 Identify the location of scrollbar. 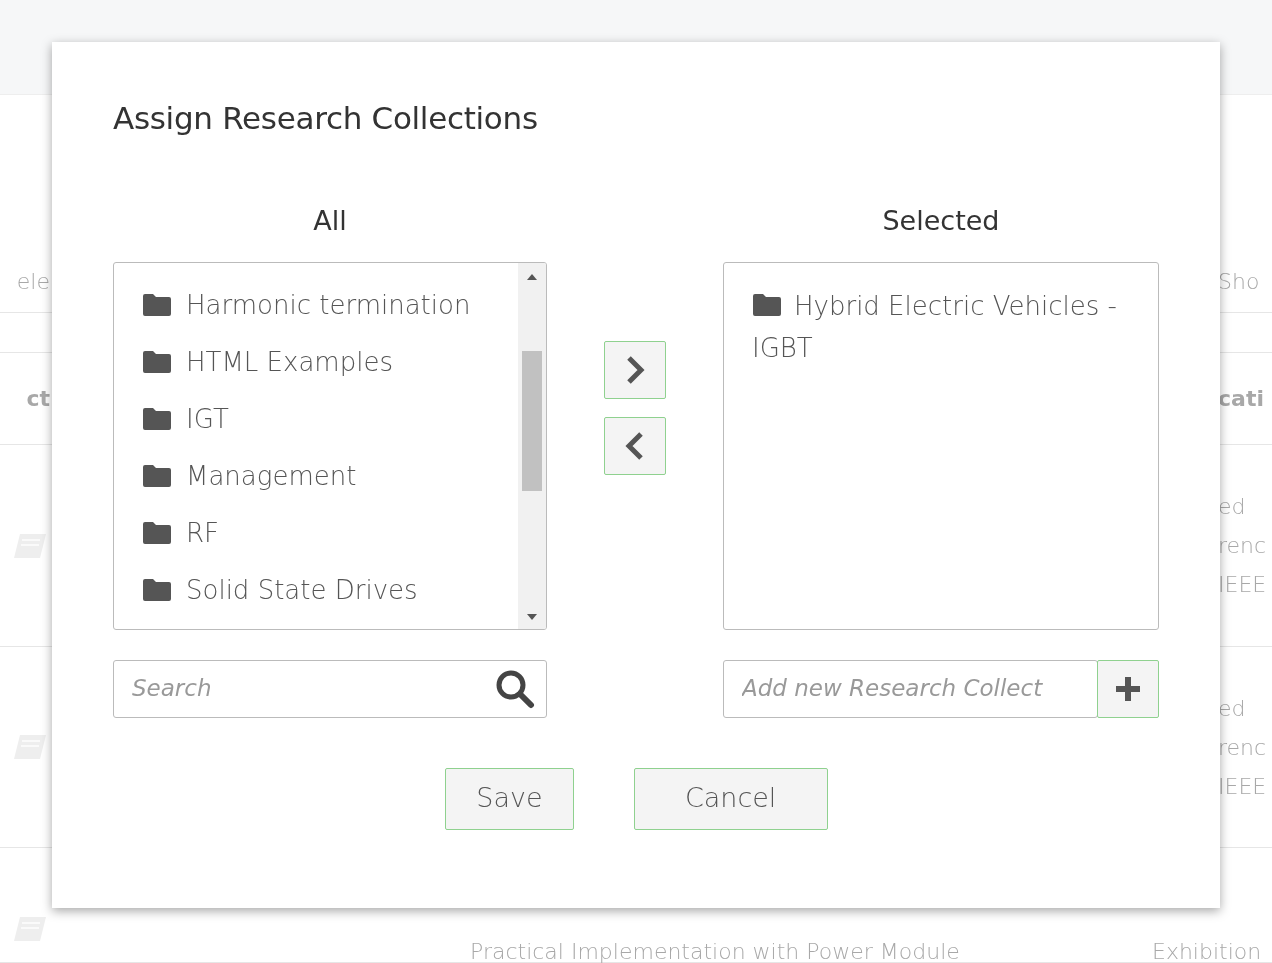
(532, 445).